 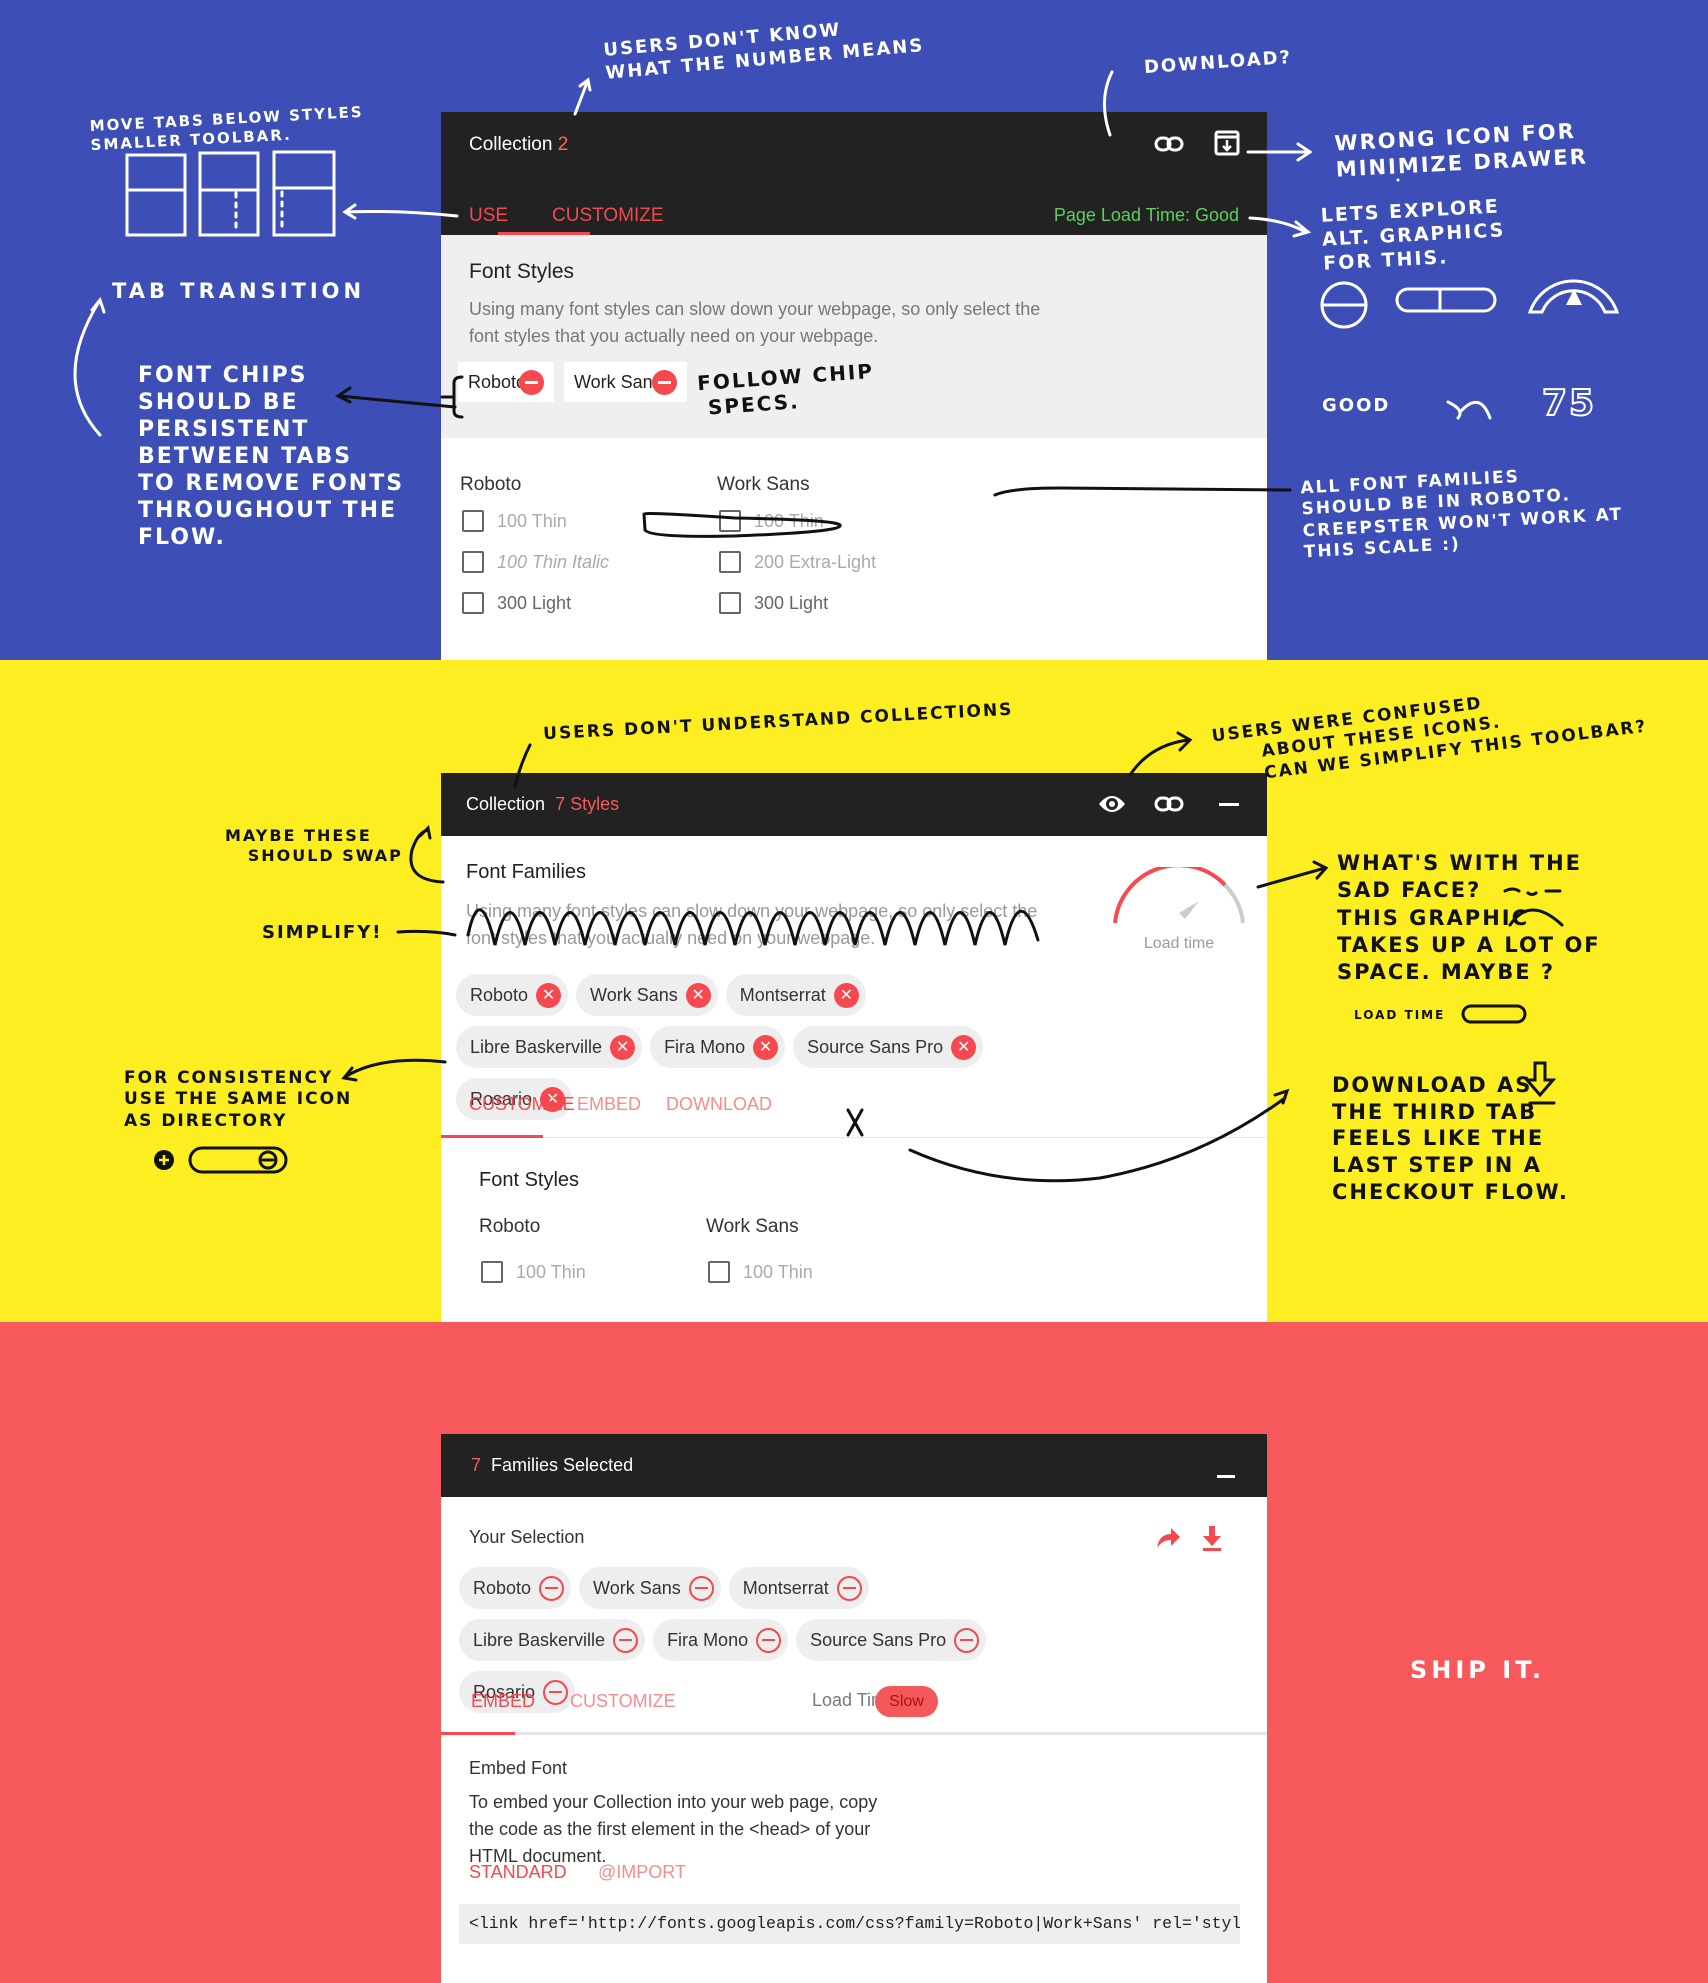 I want to click on font-chip: Work Sans ✕, so click(x=647, y=995).